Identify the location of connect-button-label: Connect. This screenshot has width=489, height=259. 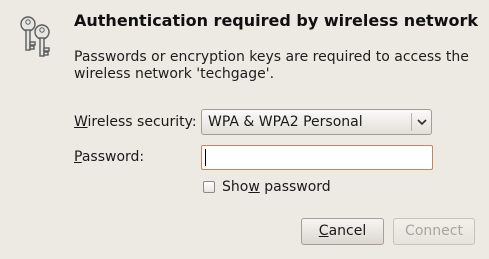
(434, 231).